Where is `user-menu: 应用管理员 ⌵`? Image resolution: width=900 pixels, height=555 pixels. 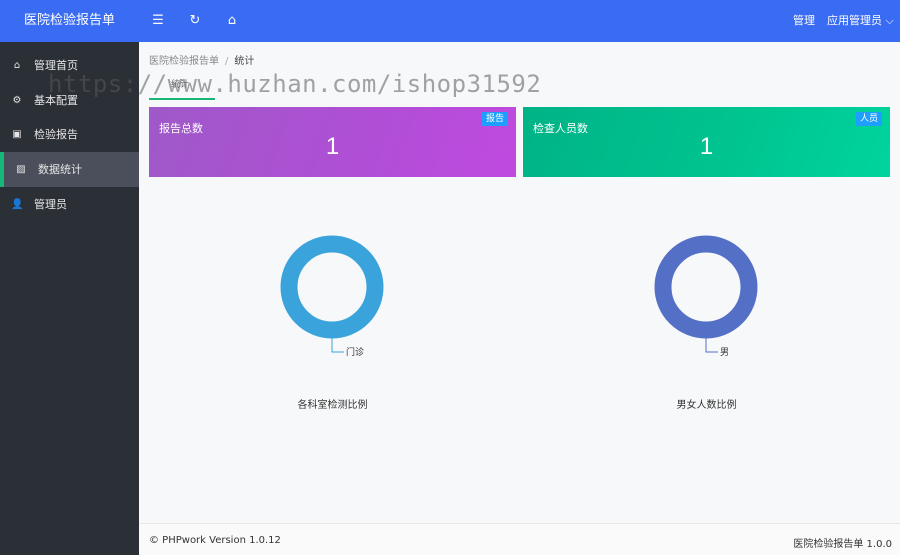
user-menu: 应用管理员 ⌵ is located at coordinates (860, 21).